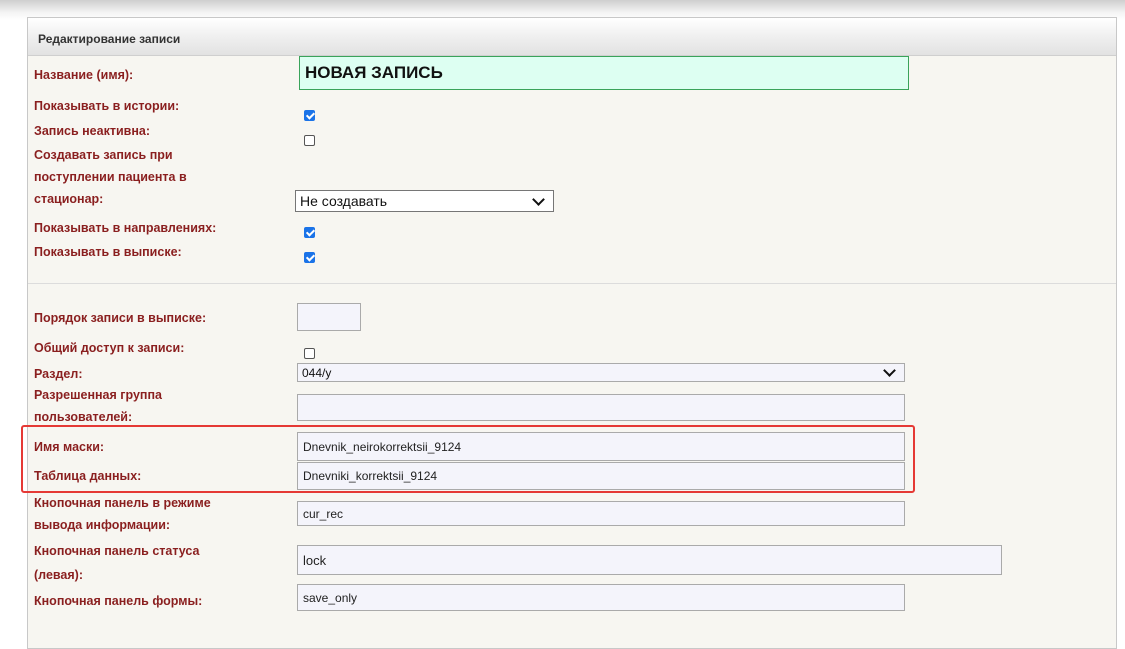 The height and width of the screenshot is (649, 1125). Describe the element at coordinates (125, 228) in the screenshot. I see `show-directions-label: Показывать в направлениях:` at that location.